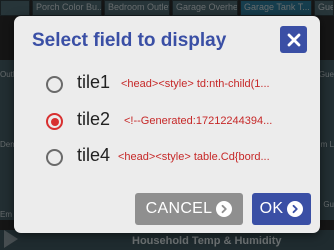 The width and height of the screenshot is (334, 250). What do you see at coordinates (271, 208) in the screenshot?
I see `ok-button-label: OK` at bounding box center [271, 208].